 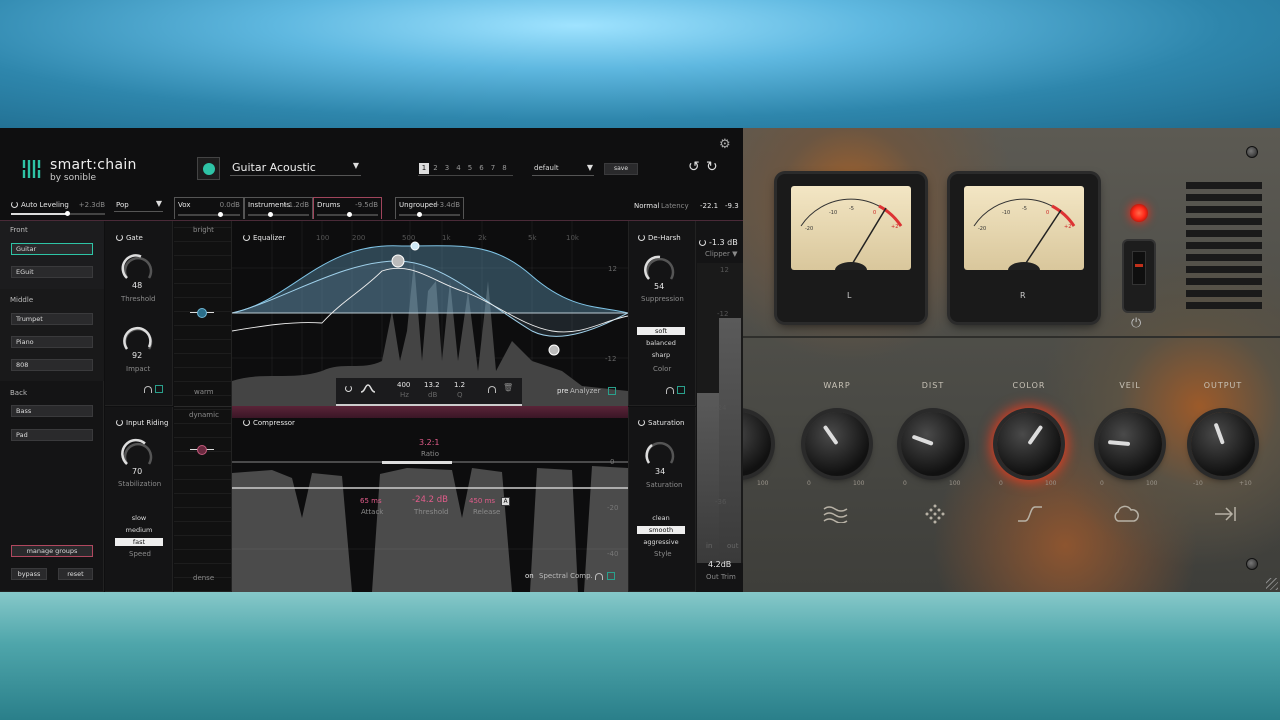 What do you see at coordinates (1225, 514) in the screenshot?
I see `arrow-right-bar-icon` at bounding box center [1225, 514].